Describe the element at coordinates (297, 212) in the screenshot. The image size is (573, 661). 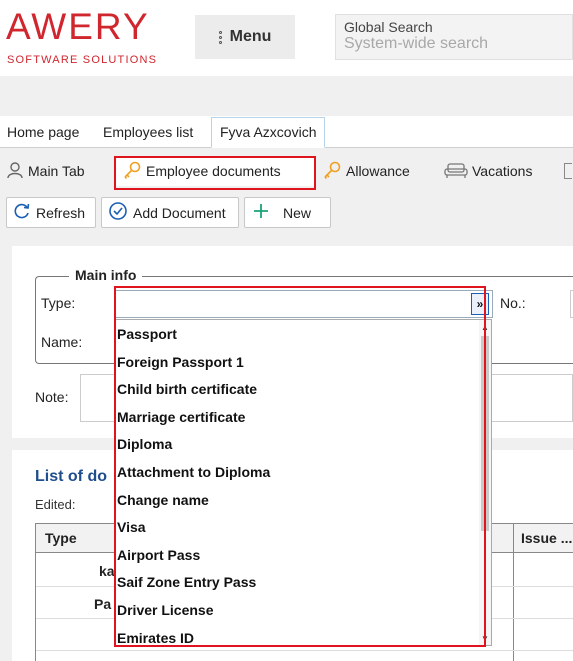
I see `new-label: New` at that location.